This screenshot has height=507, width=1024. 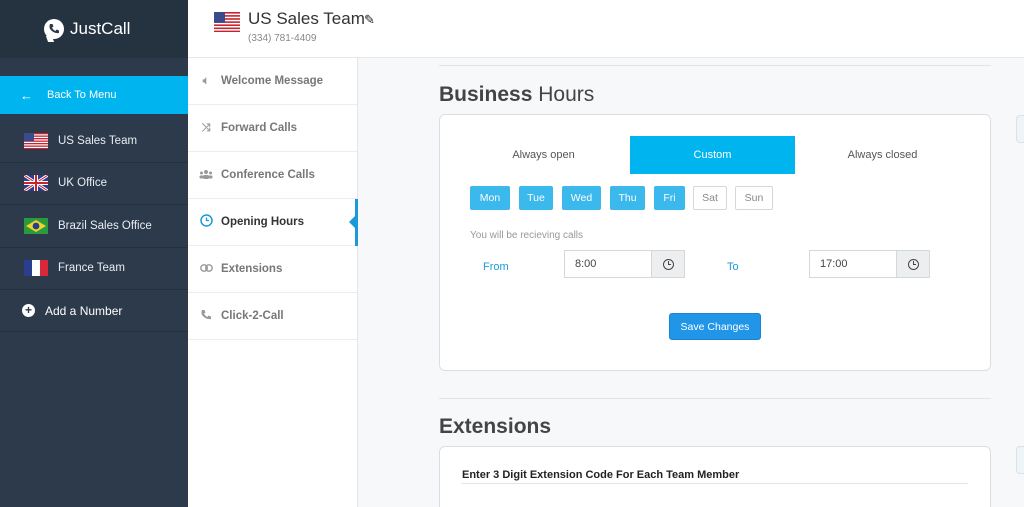 I want to click on from-time-input: 8:00, so click(x=608, y=264).